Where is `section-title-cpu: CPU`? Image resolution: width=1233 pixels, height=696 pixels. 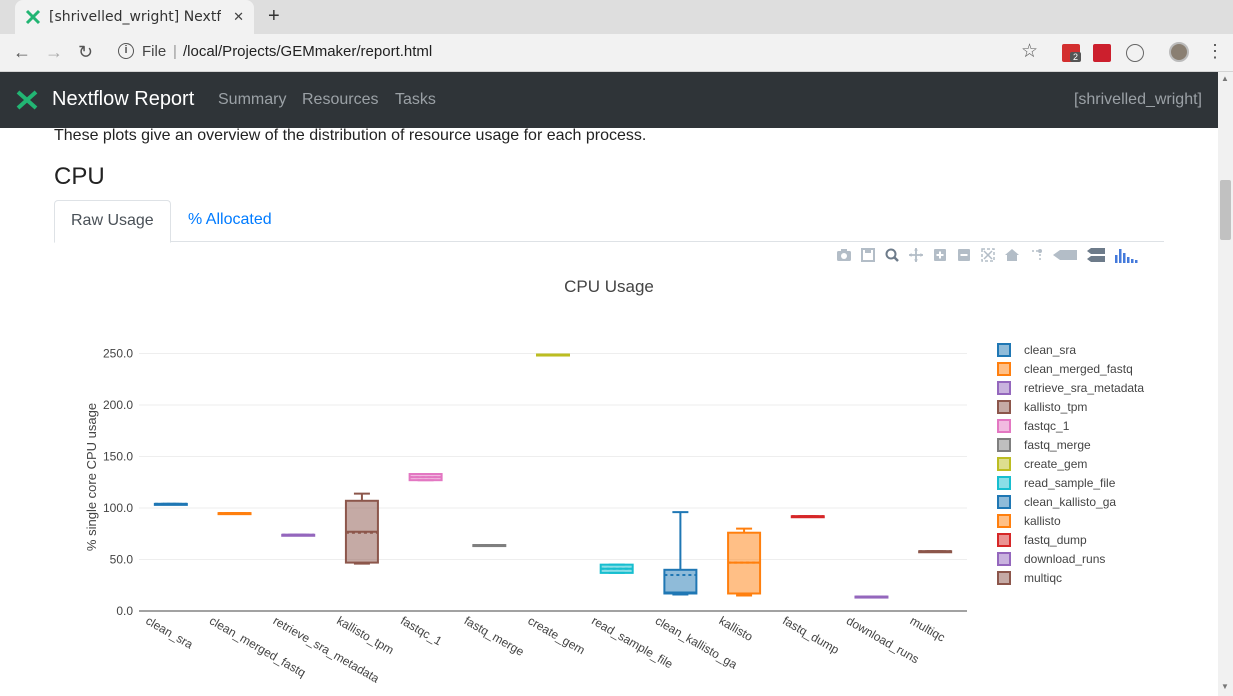 section-title-cpu: CPU is located at coordinates (79, 176).